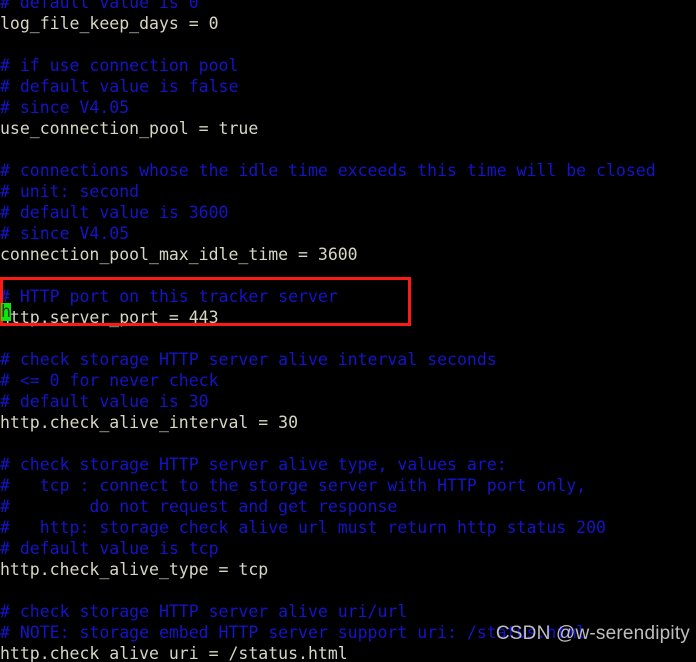 This screenshot has height=662, width=696. Describe the element at coordinates (104, 401) in the screenshot. I see `comment-line: # default value is 30` at that location.